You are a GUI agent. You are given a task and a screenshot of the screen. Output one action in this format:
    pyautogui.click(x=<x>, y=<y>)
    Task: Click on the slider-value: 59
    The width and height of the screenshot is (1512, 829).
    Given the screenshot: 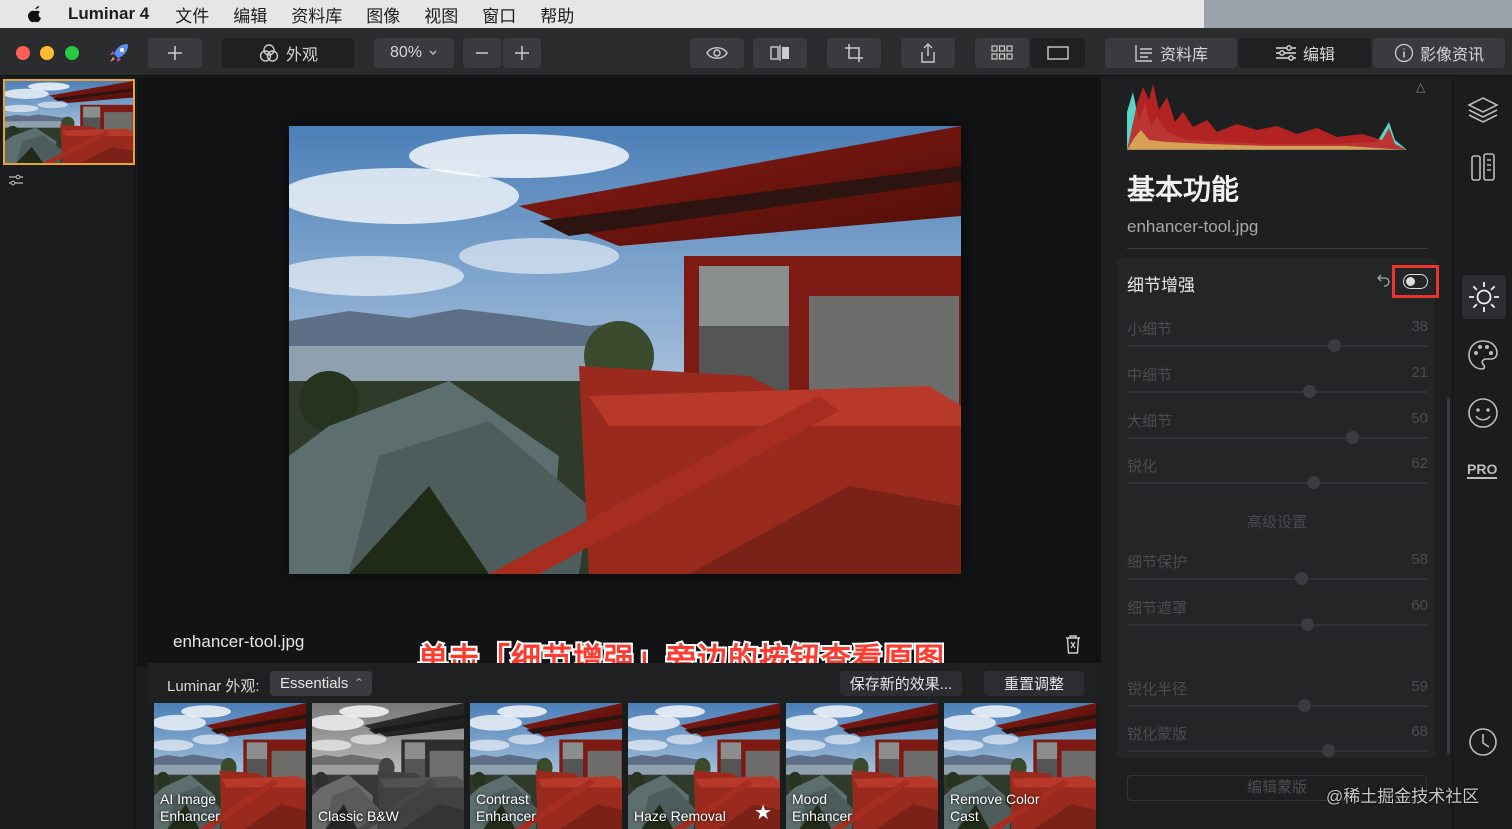 What is the action you would take?
    pyautogui.click(x=1419, y=686)
    